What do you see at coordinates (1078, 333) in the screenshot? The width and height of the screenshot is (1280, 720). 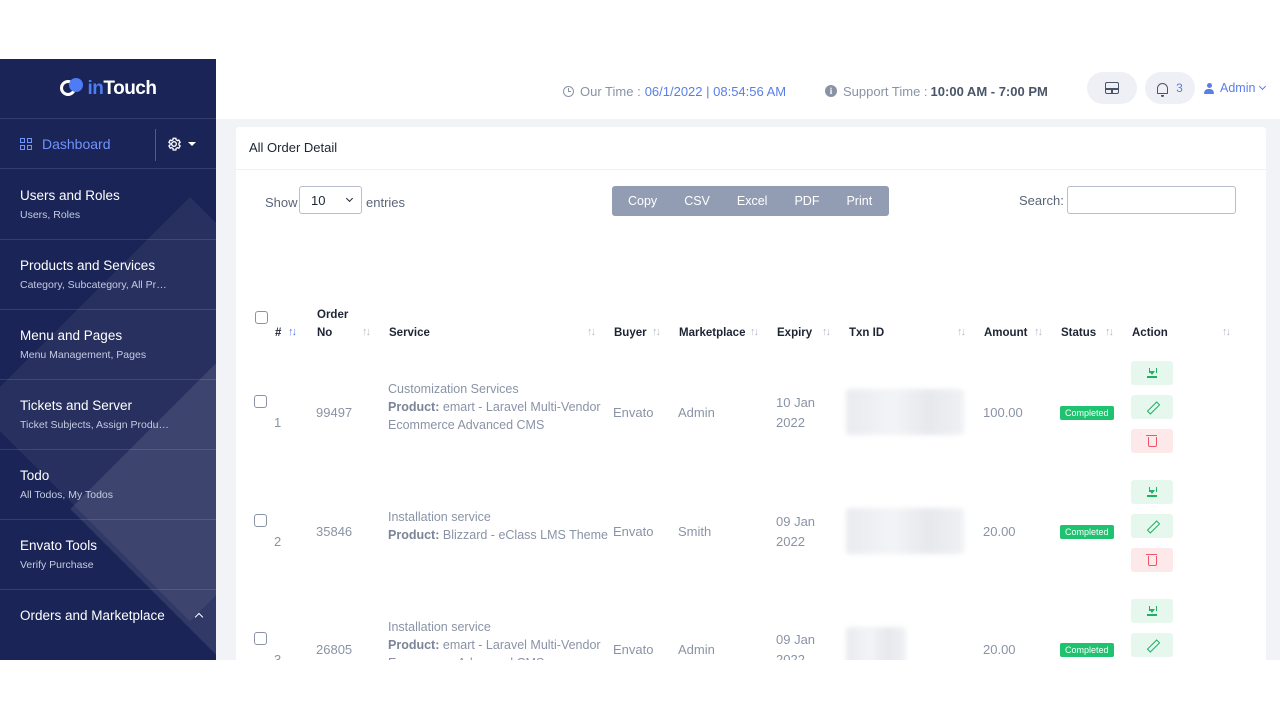 I see `column-header-status: Status` at bounding box center [1078, 333].